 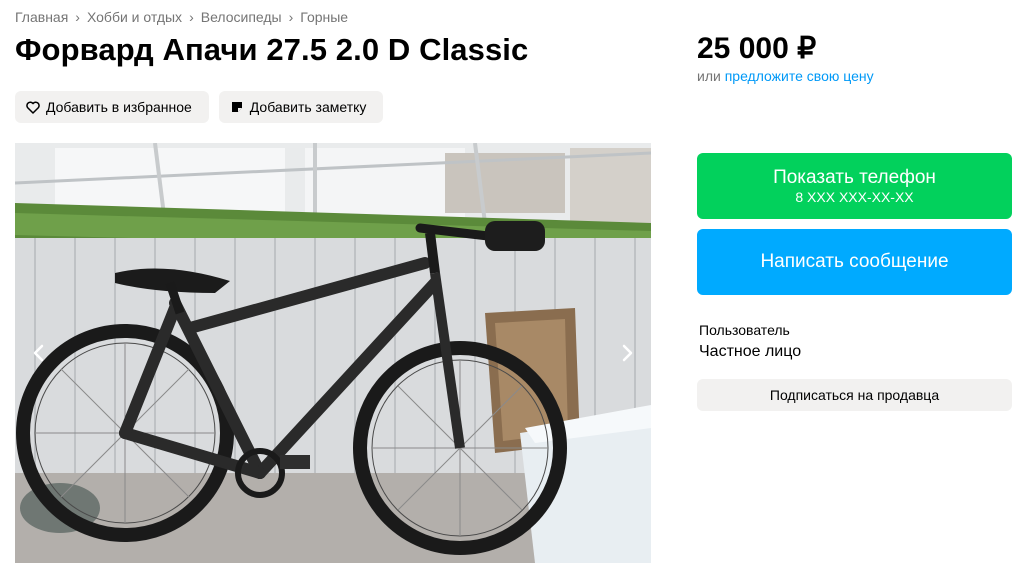 I want to click on seller-type: Частное лицо, so click(x=750, y=351).